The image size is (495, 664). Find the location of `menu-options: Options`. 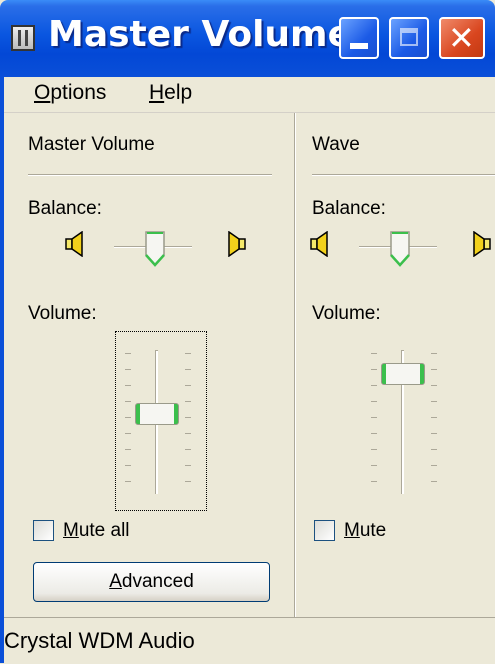

menu-options: Options is located at coordinates (70, 93).